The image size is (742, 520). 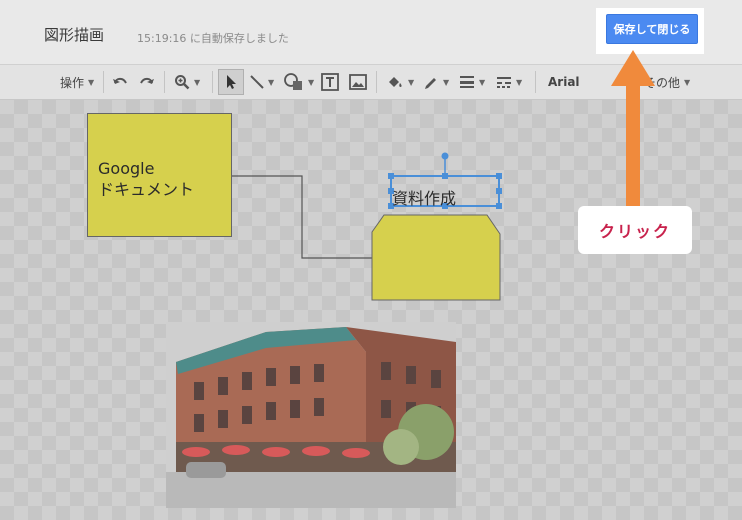 What do you see at coordinates (302, 217) in the screenshot?
I see `elbow-connector` at bounding box center [302, 217].